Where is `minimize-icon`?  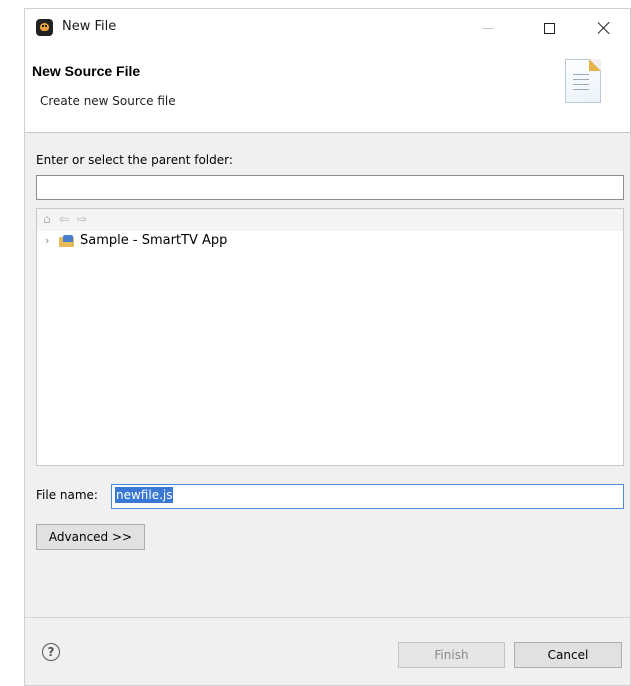
minimize-icon is located at coordinates (488, 28).